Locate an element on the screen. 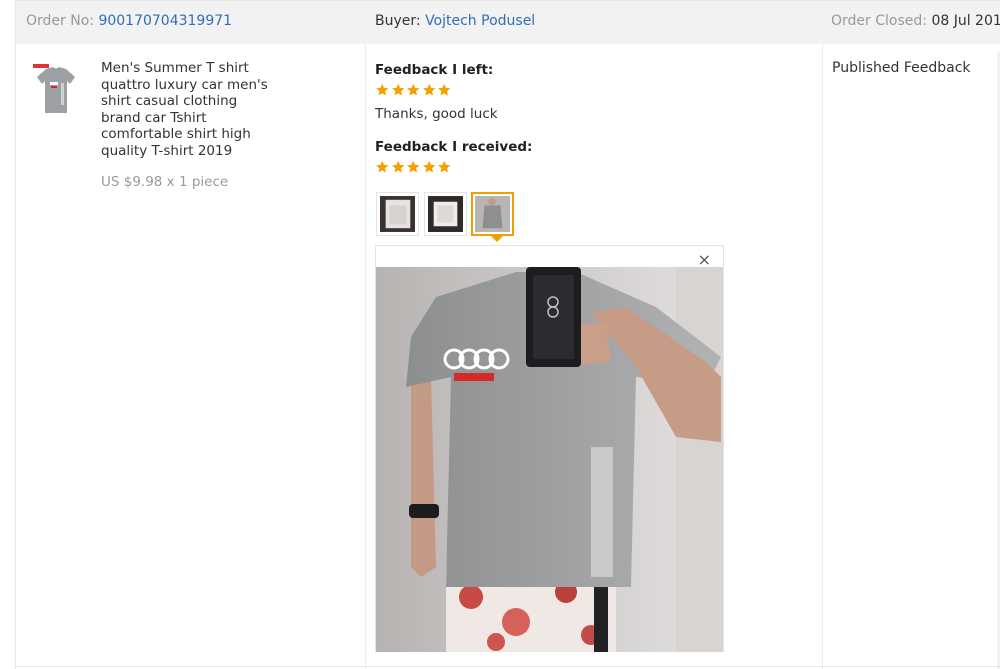 The height and width of the screenshot is (669, 1000). feedback-left-heading: Feedback I left: is located at coordinates (434, 70).